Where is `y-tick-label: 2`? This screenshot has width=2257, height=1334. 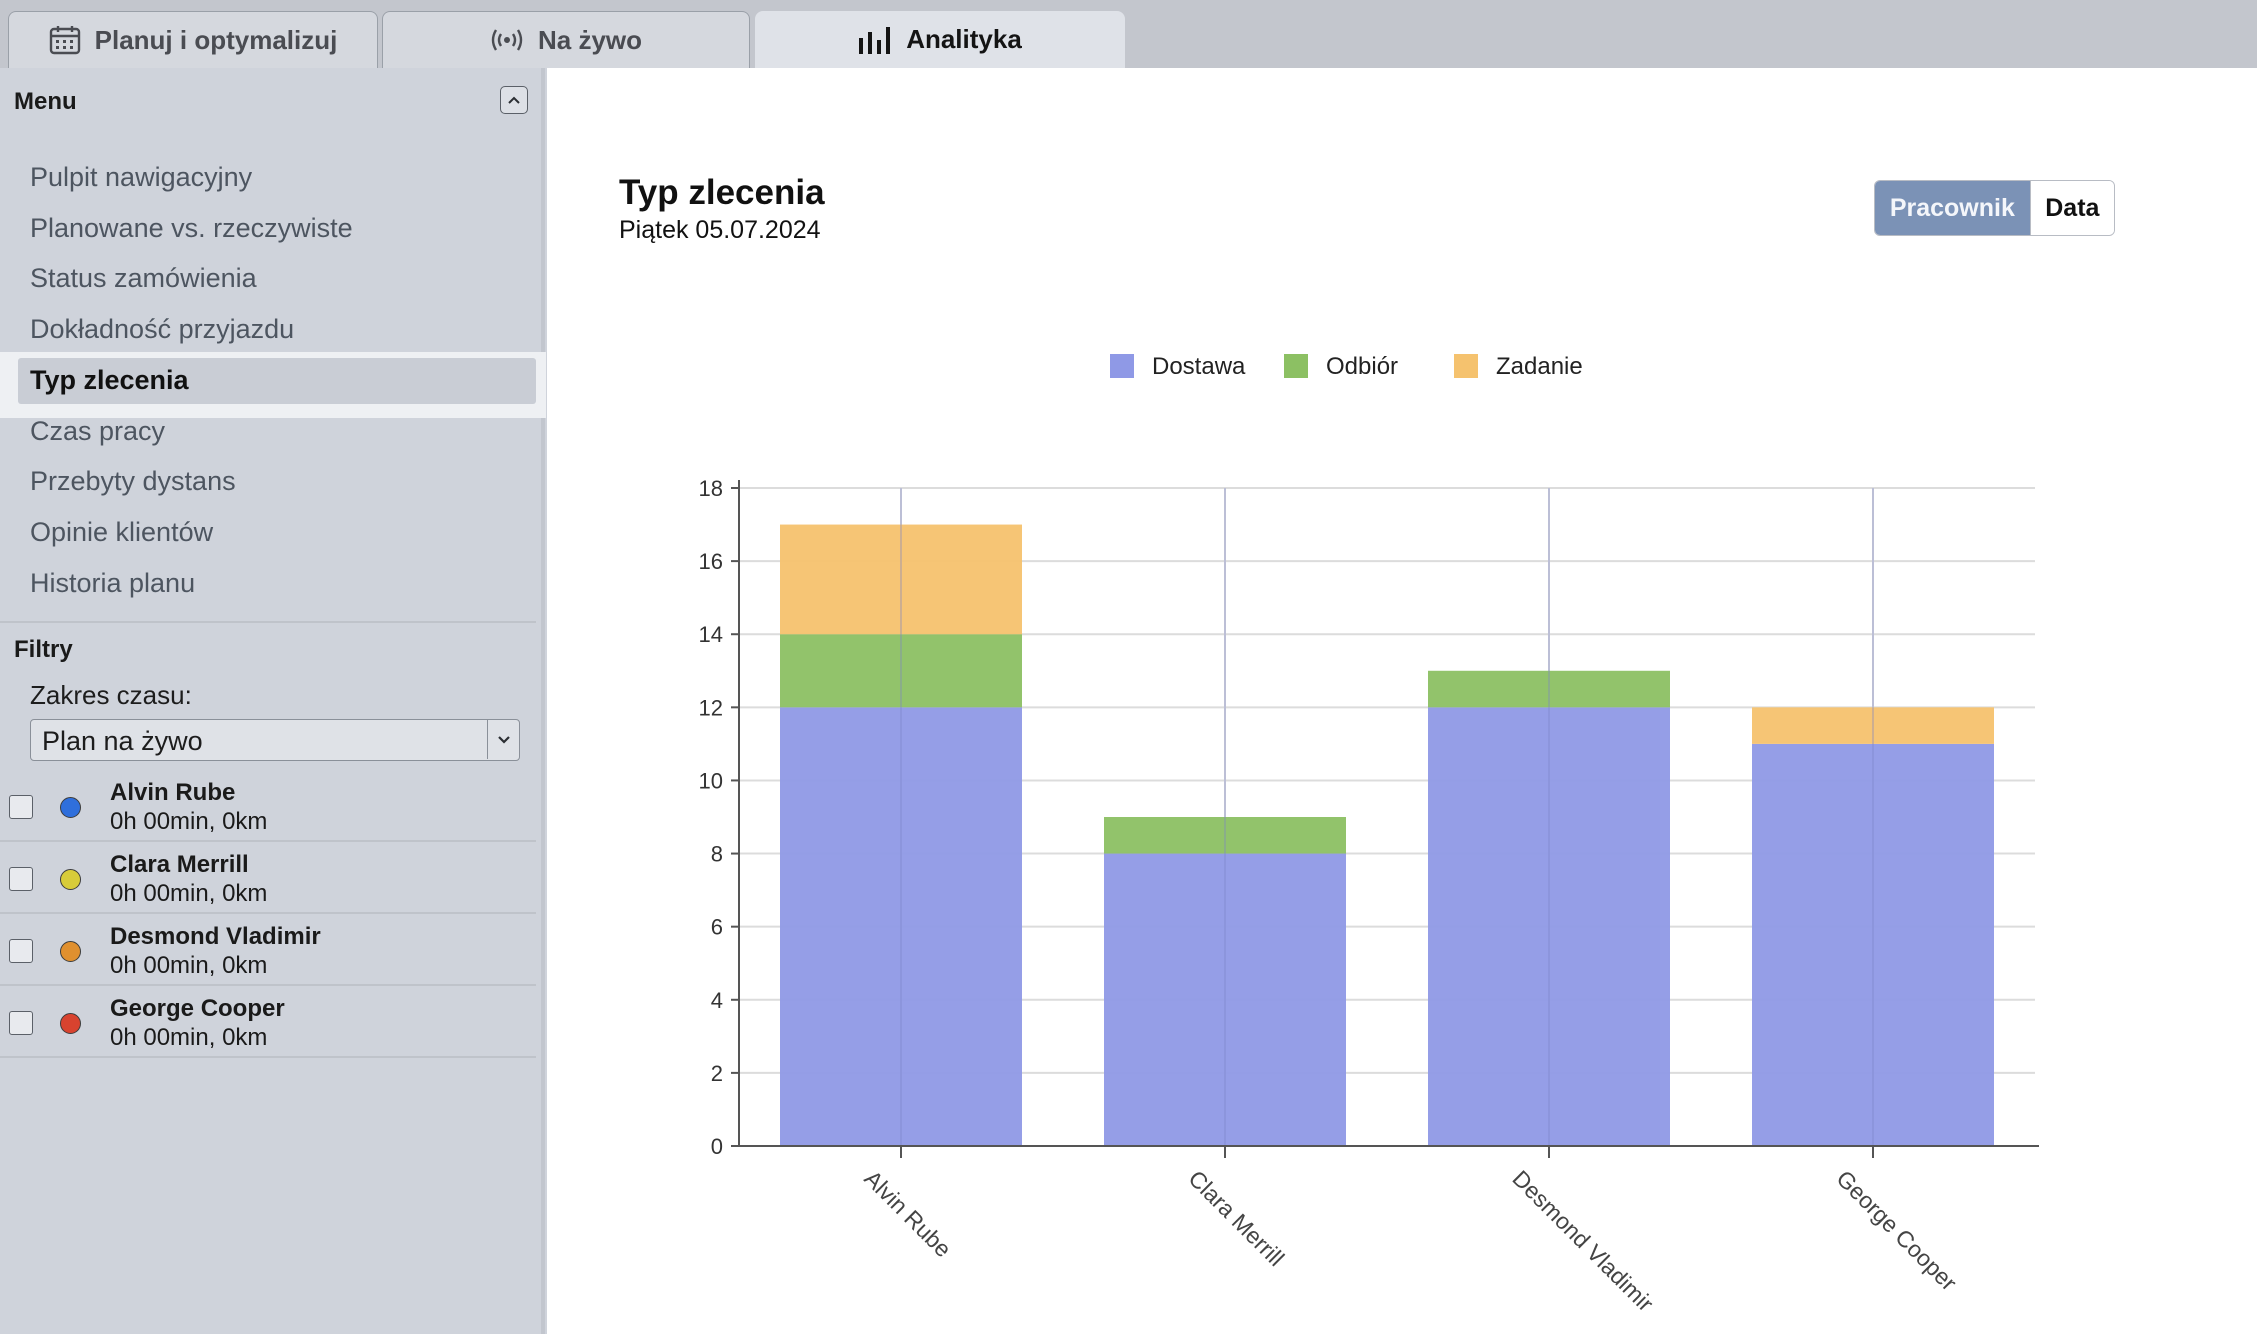 y-tick-label: 2 is located at coordinates (717, 1073).